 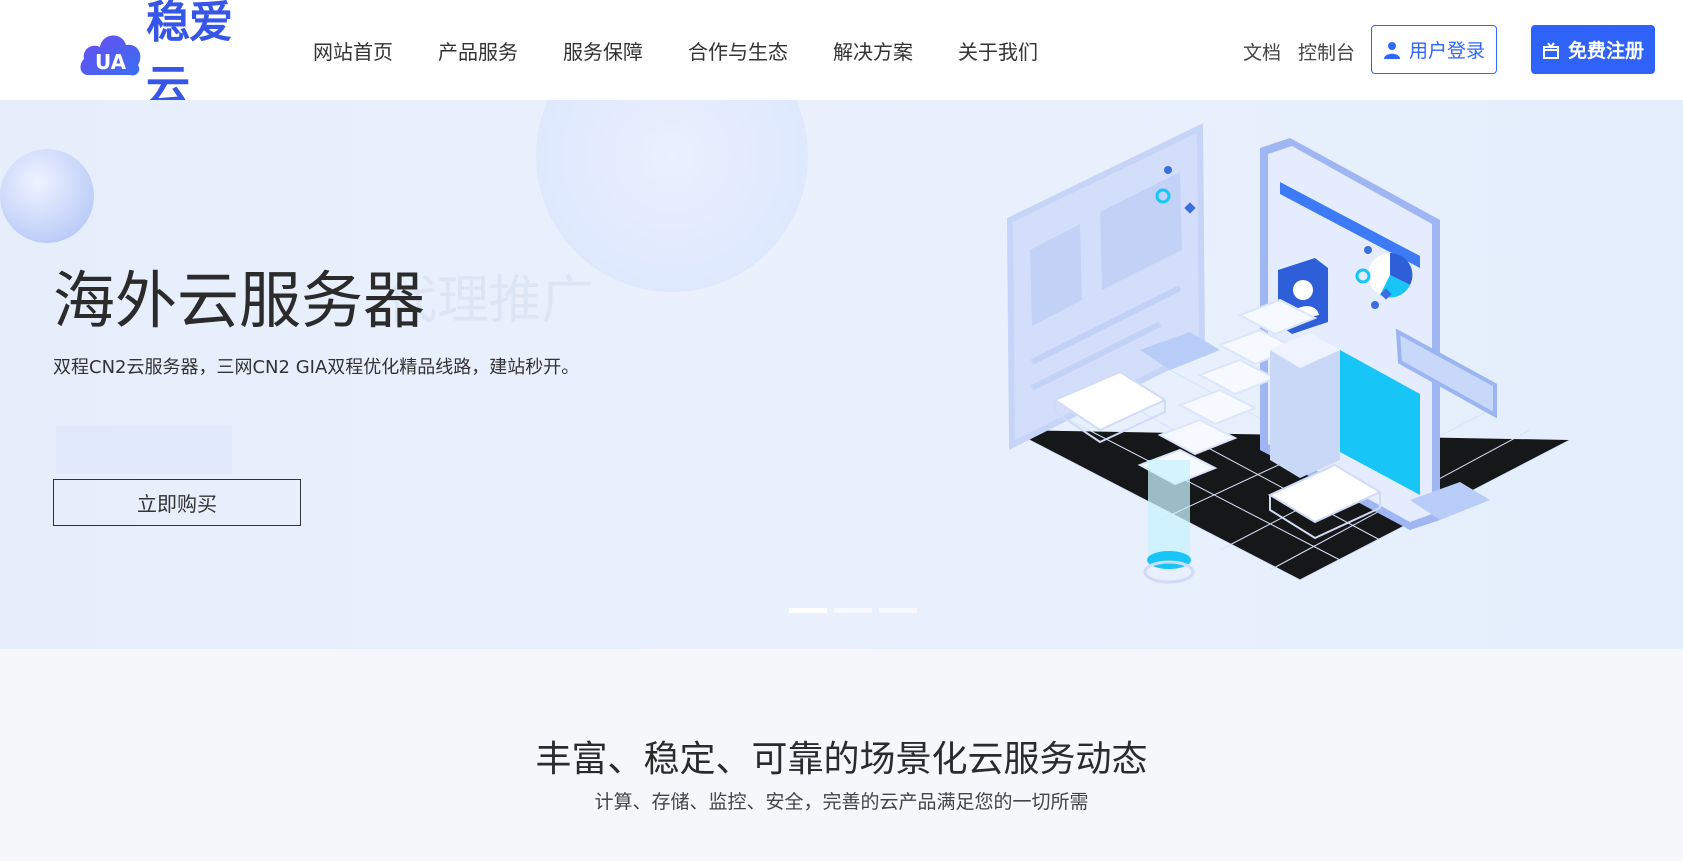 What do you see at coordinates (738, 50) in the screenshot?
I see `nav-item-partnership: 合作与生态` at bounding box center [738, 50].